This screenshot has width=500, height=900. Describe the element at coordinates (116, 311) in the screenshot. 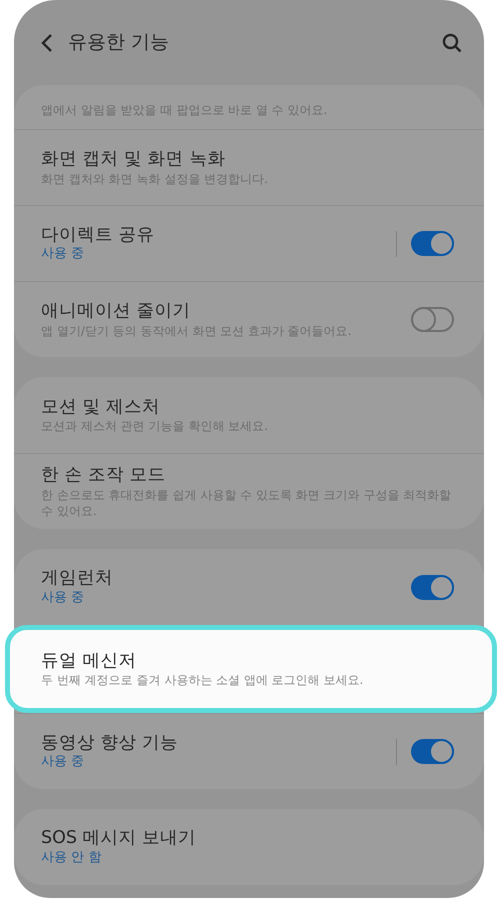

I see `setting-title: 애니메이션 줄이기` at that location.